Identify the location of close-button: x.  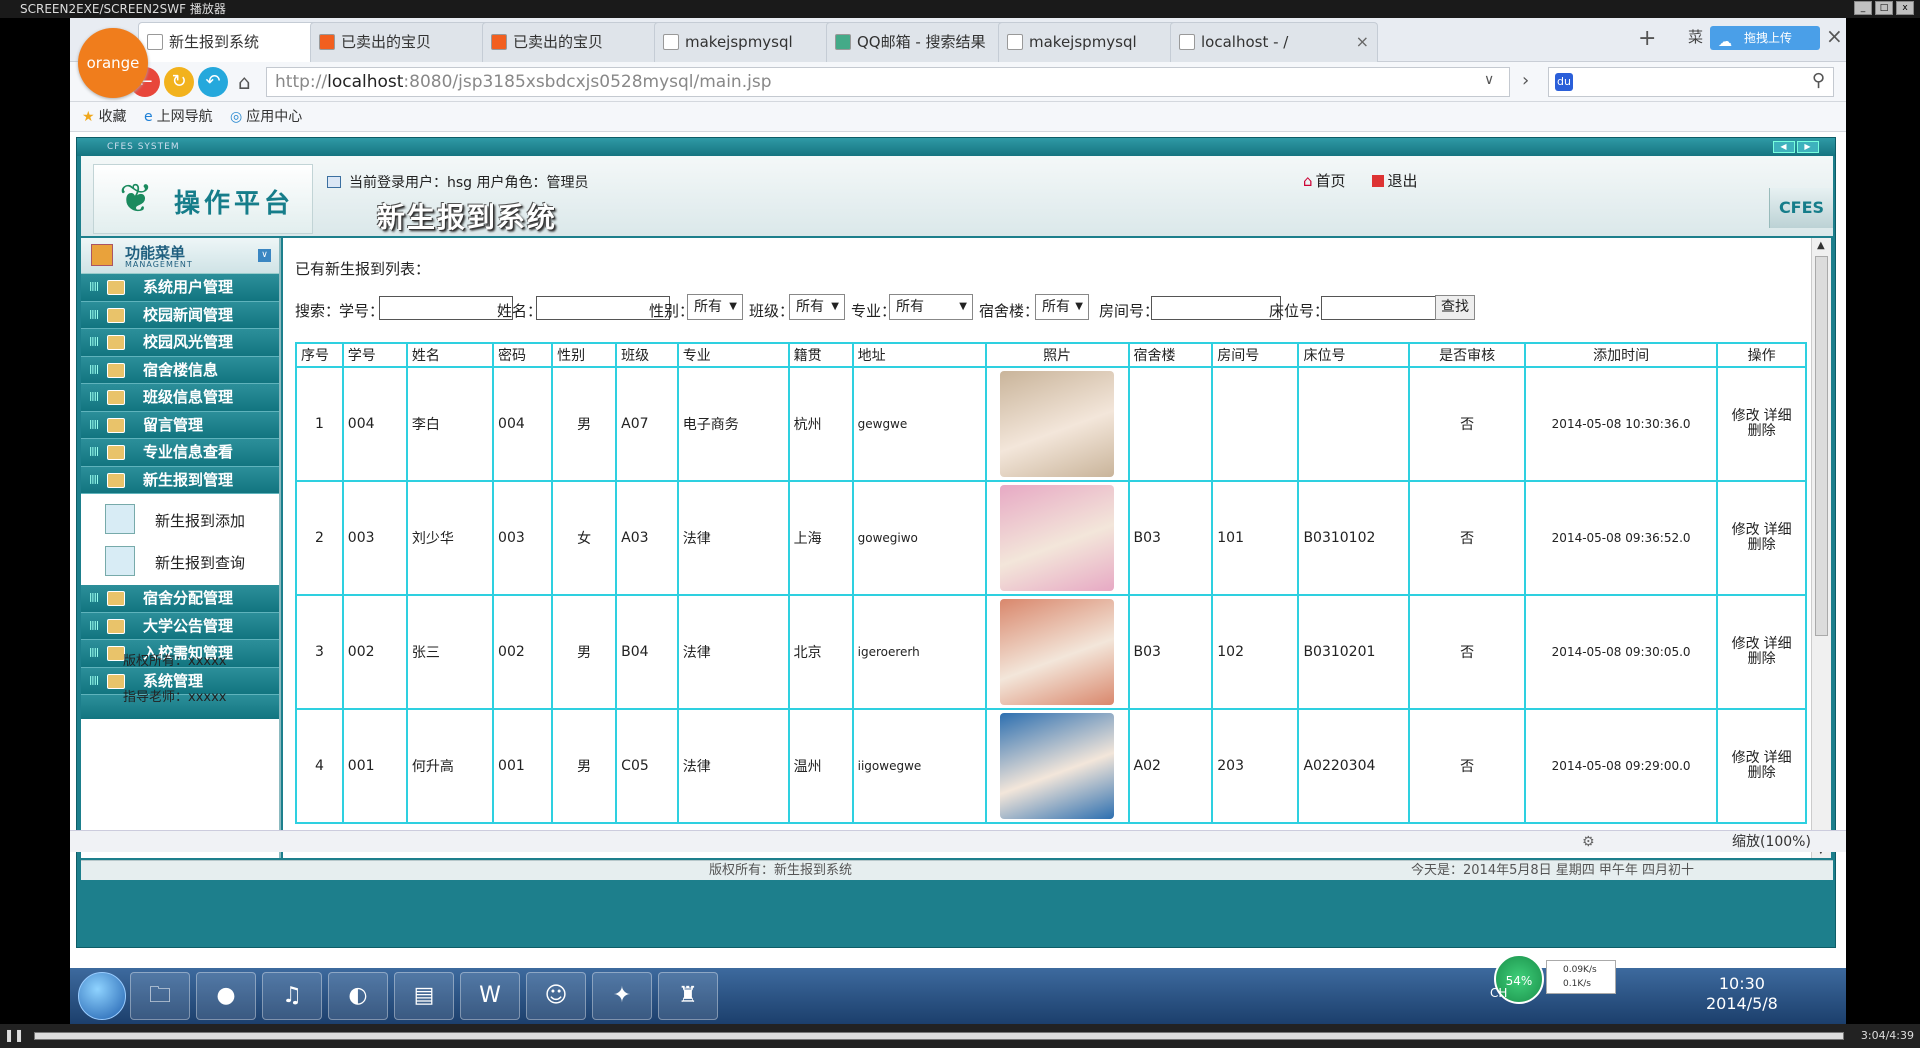
(1905, 8).